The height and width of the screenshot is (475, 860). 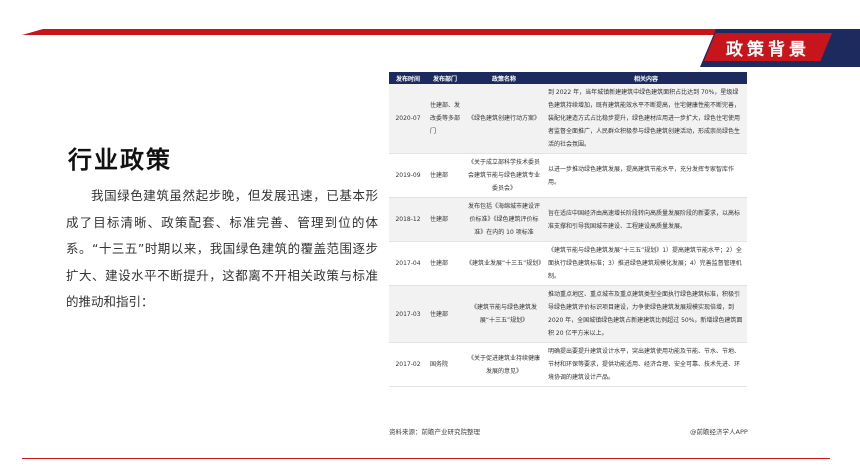 What do you see at coordinates (719, 432) in the screenshot?
I see `credit-note: @前瞻经济学人APP` at bounding box center [719, 432].